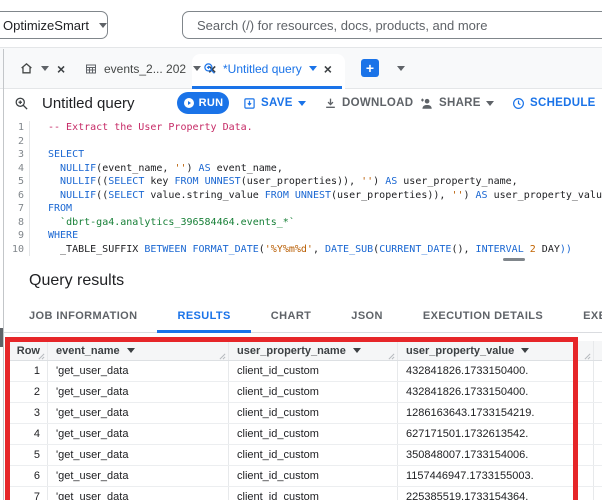 This screenshot has width=602, height=500. I want to click on home-icon, so click(26, 68).